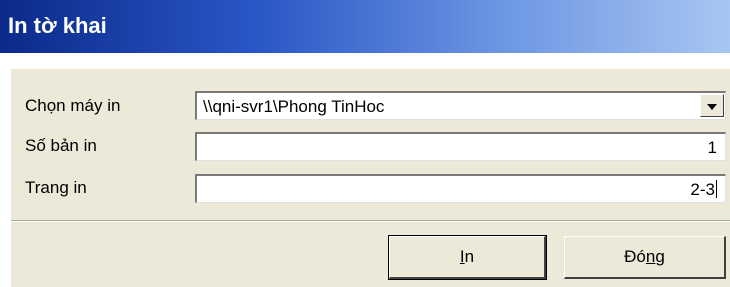  I want to click on pages-input-value-wrap: 2-3, so click(703, 190).